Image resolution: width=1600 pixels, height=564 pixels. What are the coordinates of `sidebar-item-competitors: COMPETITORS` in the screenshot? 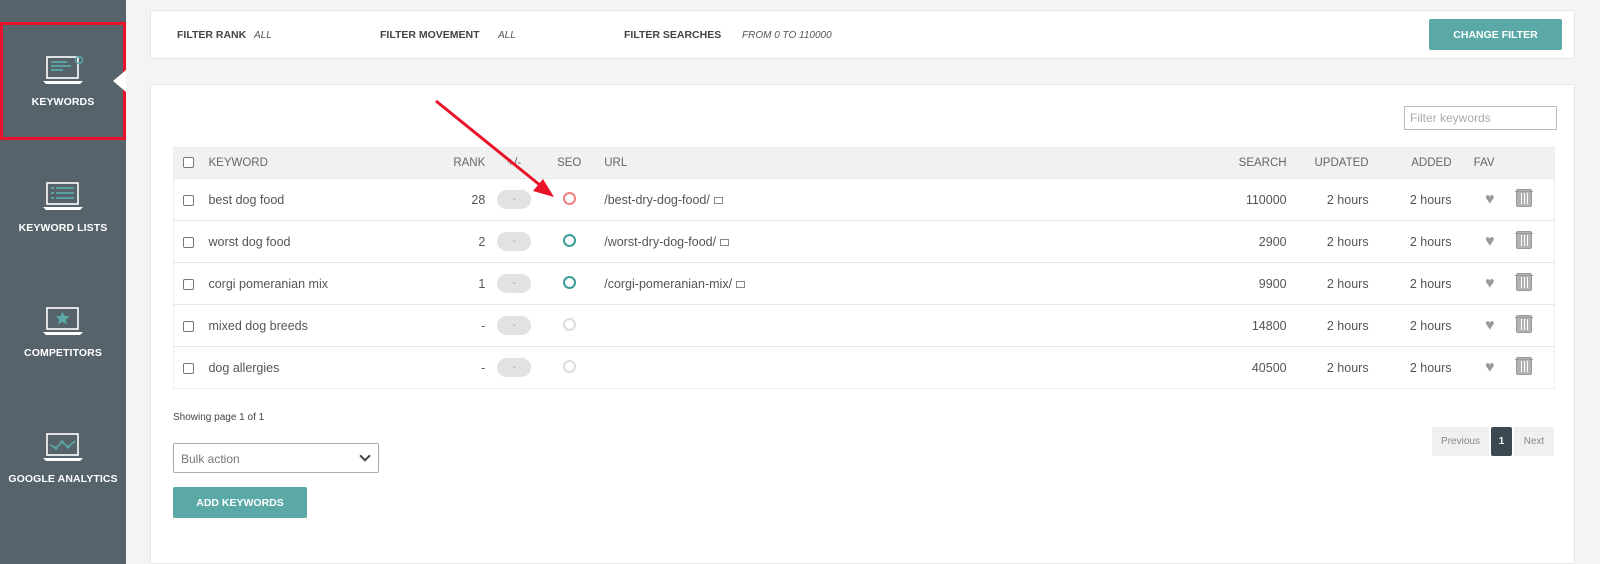 It's located at (63, 332).